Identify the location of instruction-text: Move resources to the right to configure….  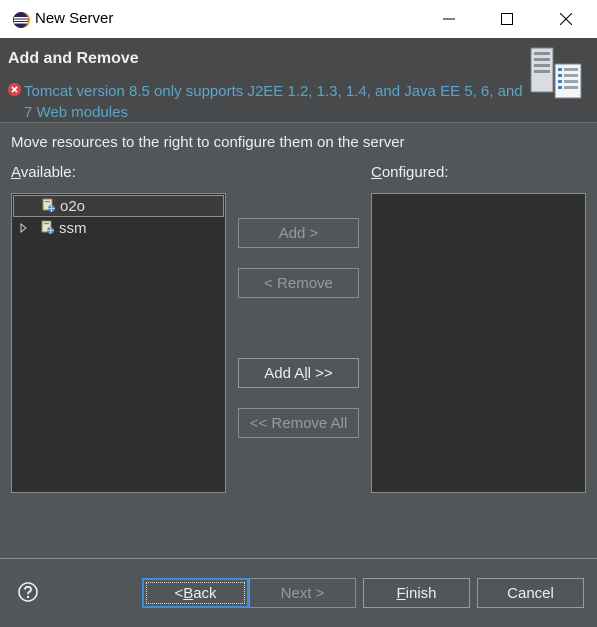
(208, 142).